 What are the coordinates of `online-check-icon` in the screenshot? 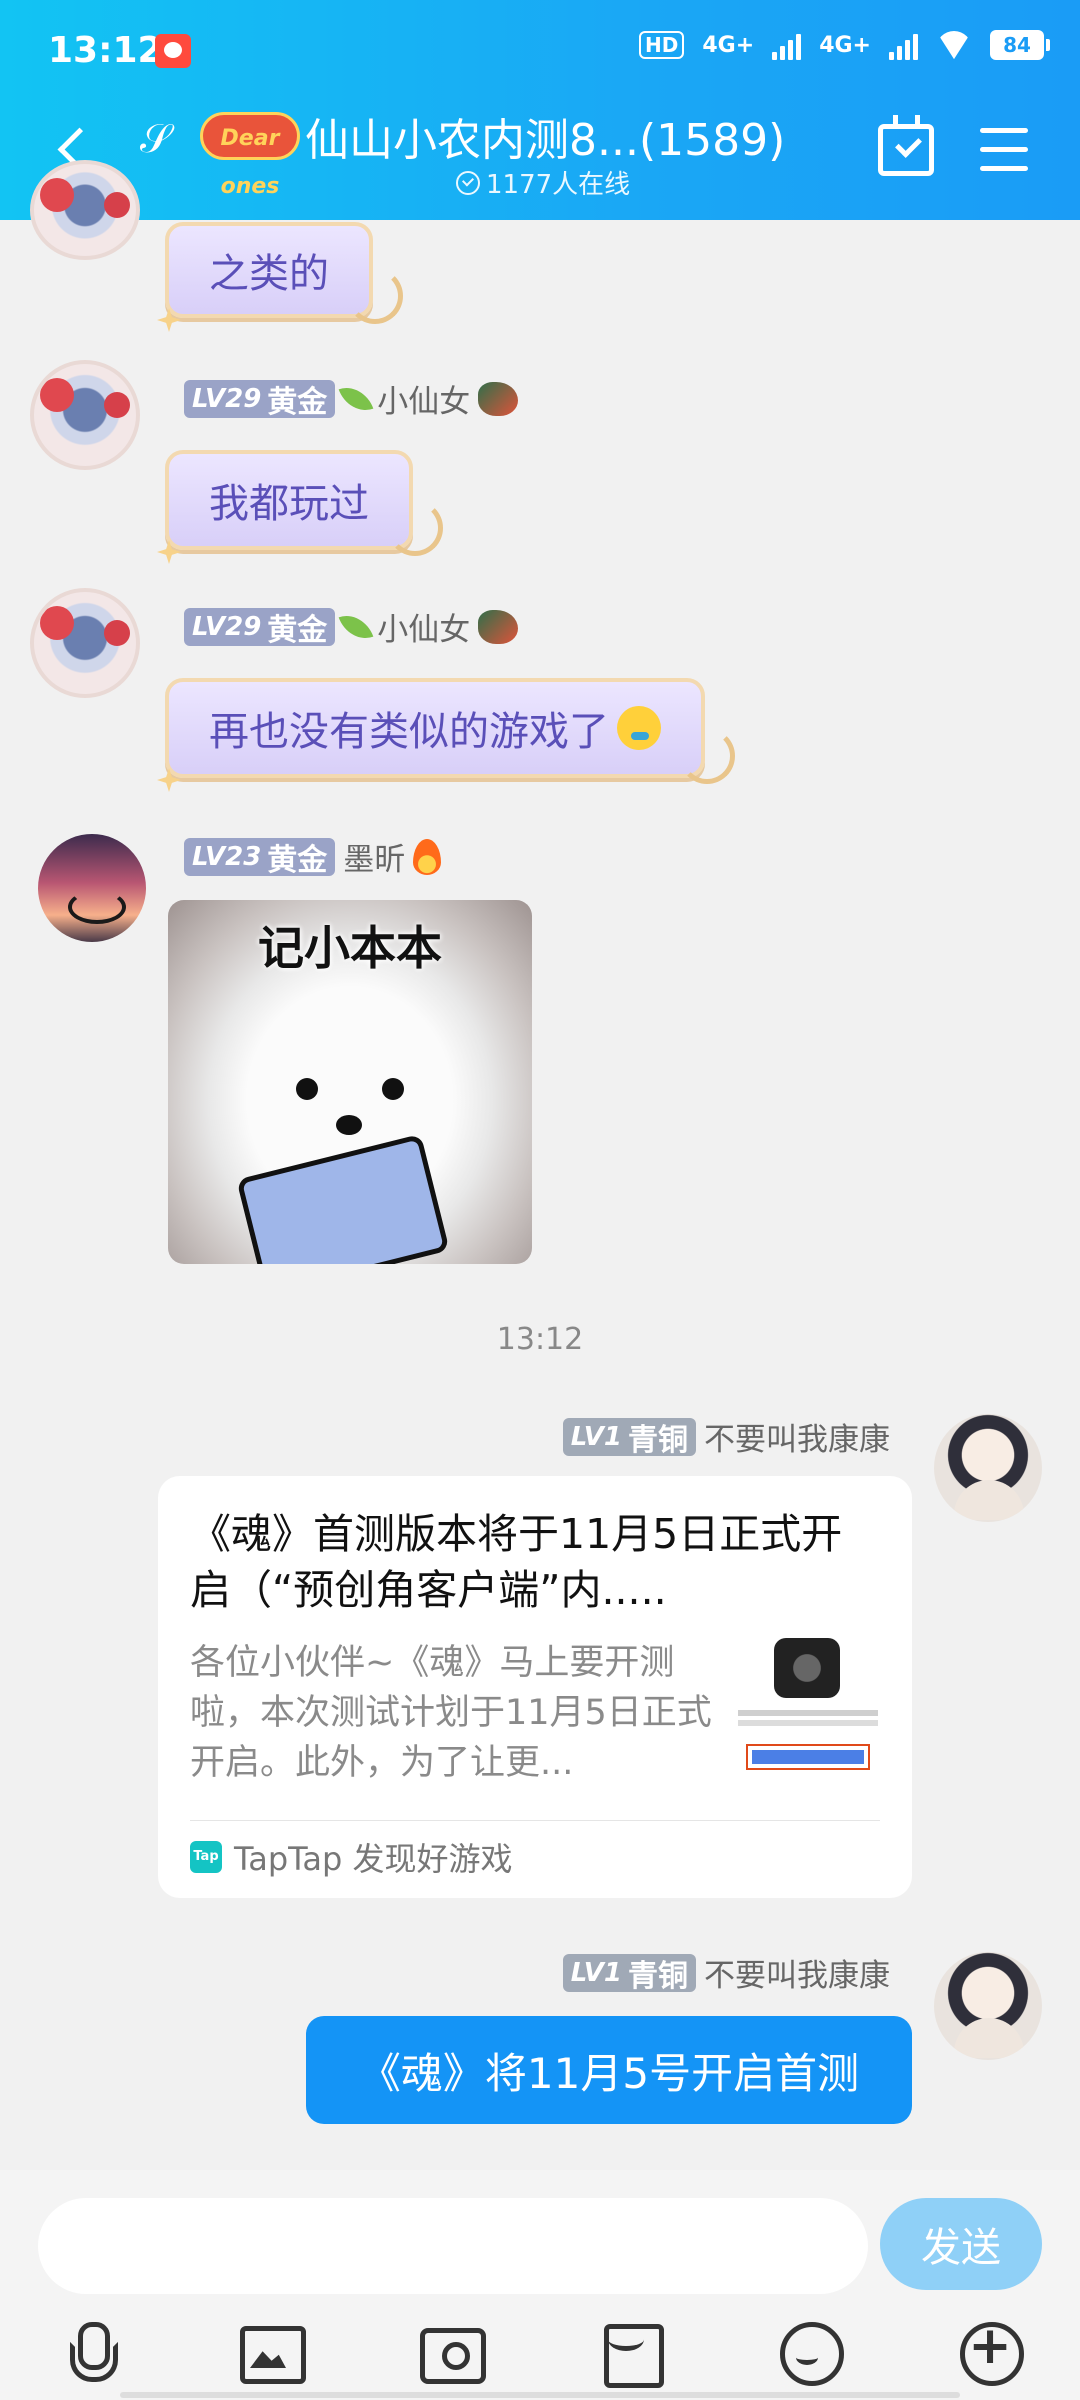 It's located at (468, 182).